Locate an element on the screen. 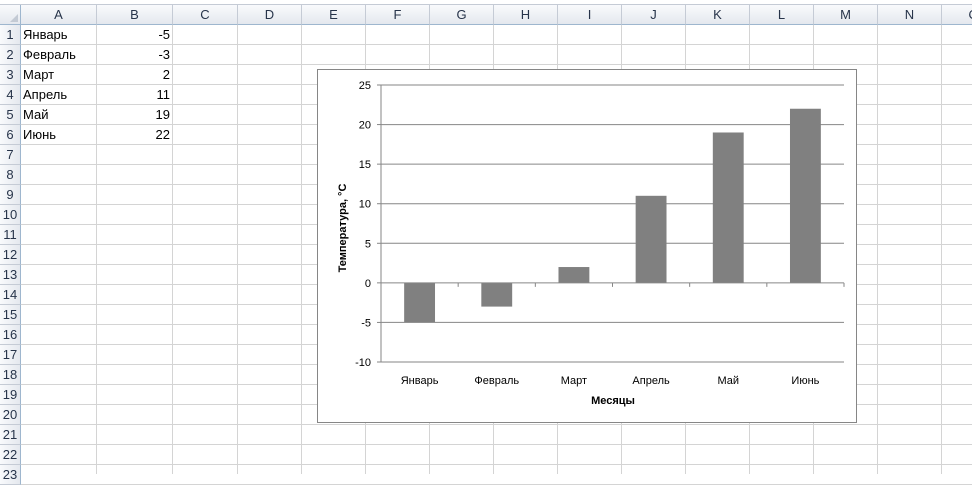 Image resolution: width=972 pixels, height=485 pixels. x-tick-label: Январь is located at coordinates (420, 381).